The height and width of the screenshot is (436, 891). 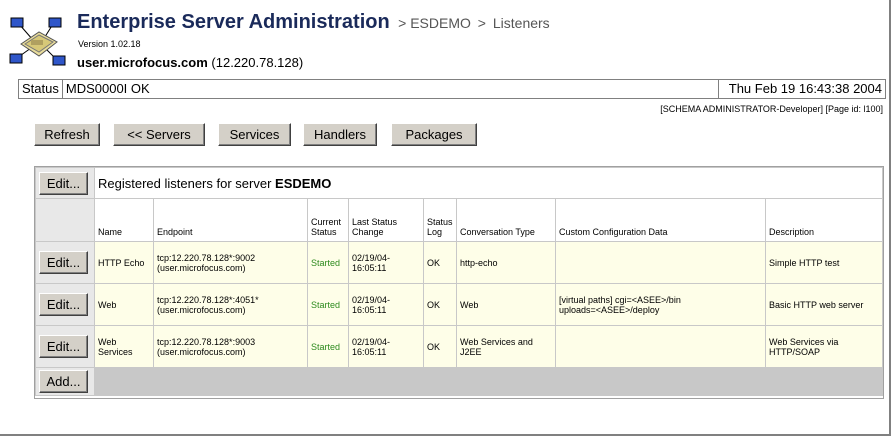 What do you see at coordinates (328, 220) in the screenshot?
I see `col-current-status: Current Status` at bounding box center [328, 220].